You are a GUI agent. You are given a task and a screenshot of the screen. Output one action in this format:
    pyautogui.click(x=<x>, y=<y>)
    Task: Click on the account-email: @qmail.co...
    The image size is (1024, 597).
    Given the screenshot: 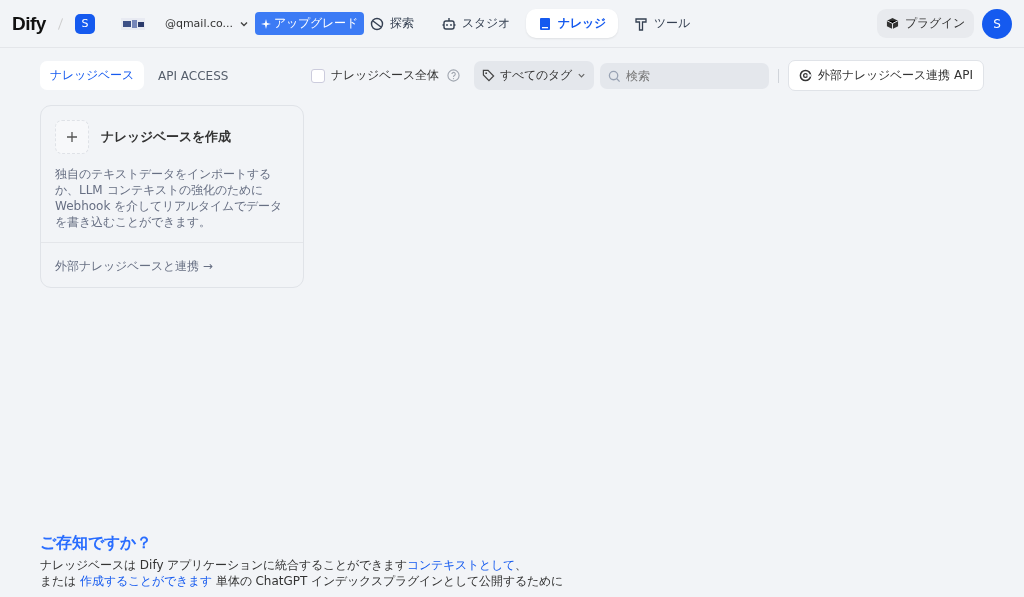 What is the action you would take?
    pyautogui.click(x=199, y=23)
    